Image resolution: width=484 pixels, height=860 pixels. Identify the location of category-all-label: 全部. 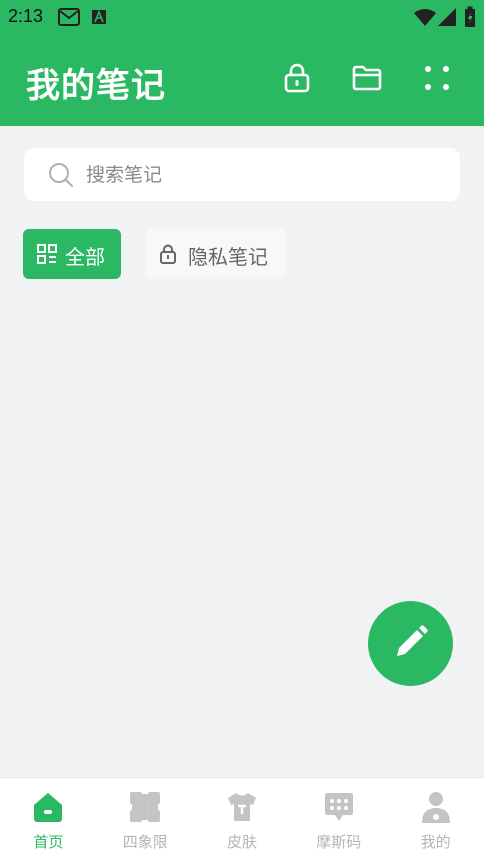
(85, 257).